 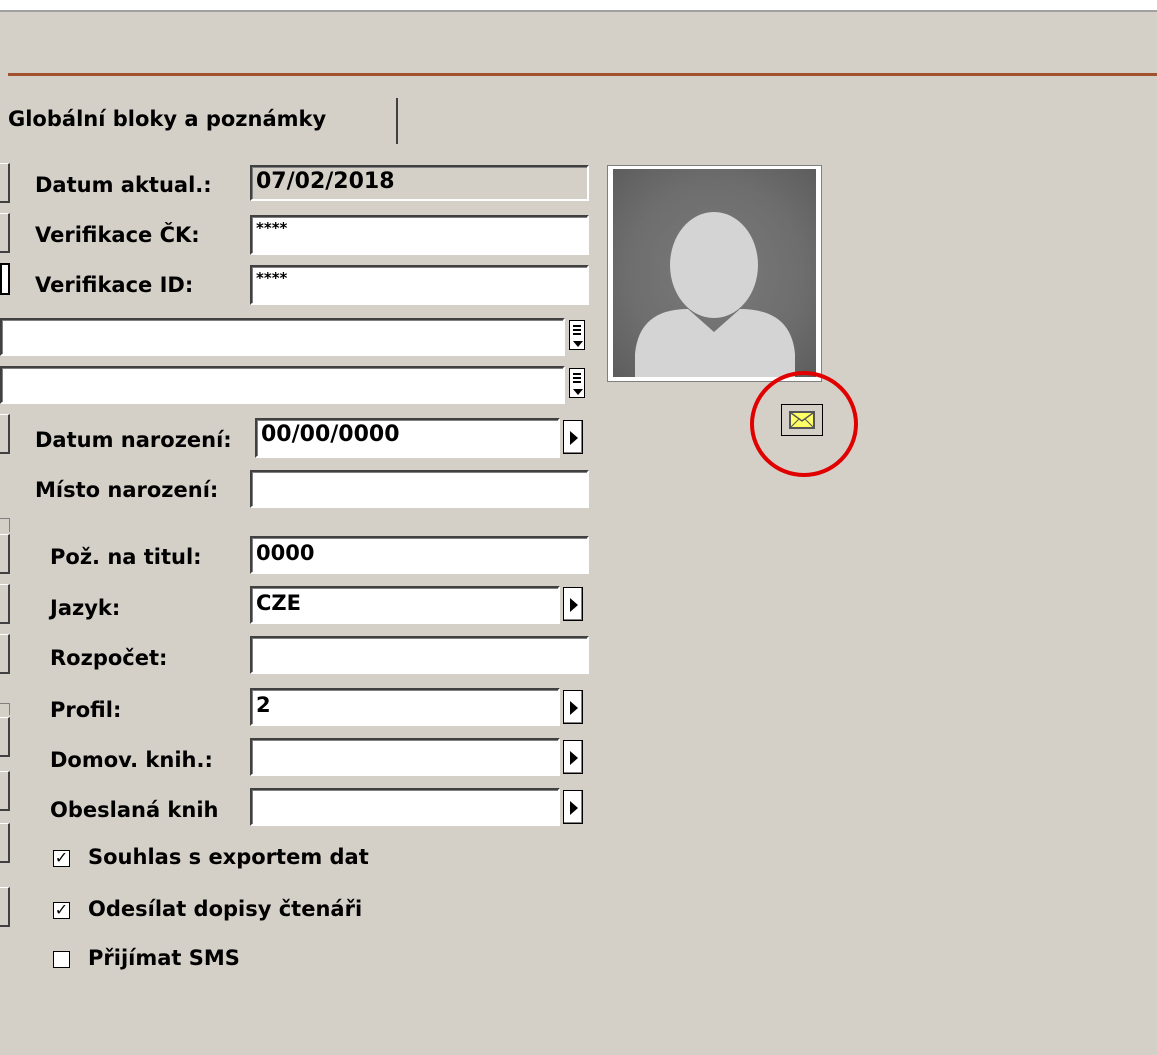 What do you see at coordinates (419, 235) in the screenshot?
I see `verifikace-ck-field: ****` at bounding box center [419, 235].